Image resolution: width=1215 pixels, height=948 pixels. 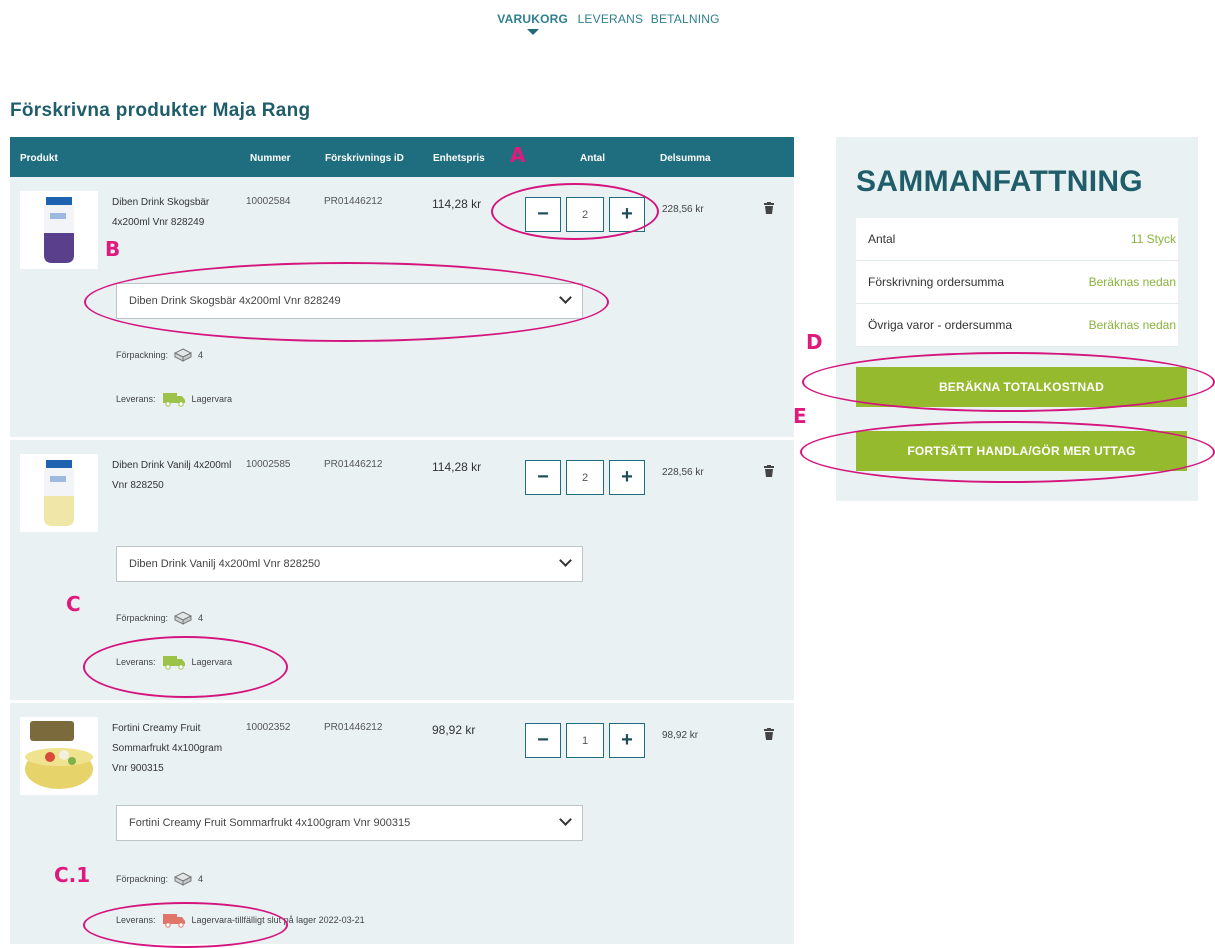 What do you see at coordinates (459, 158) in the screenshot?
I see `header-unit-price: Enhetspris` at bounding box center [459, 158].